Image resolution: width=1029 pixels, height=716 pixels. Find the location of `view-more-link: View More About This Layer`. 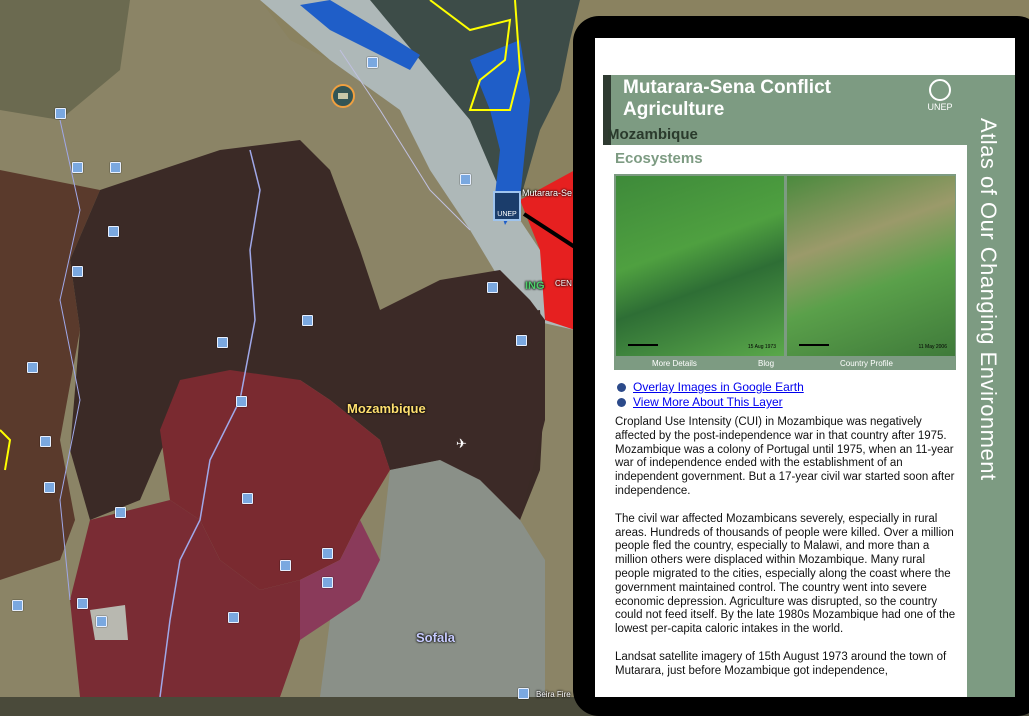

view-more-link: View More About This Layer is located at coordinates (709, 402).